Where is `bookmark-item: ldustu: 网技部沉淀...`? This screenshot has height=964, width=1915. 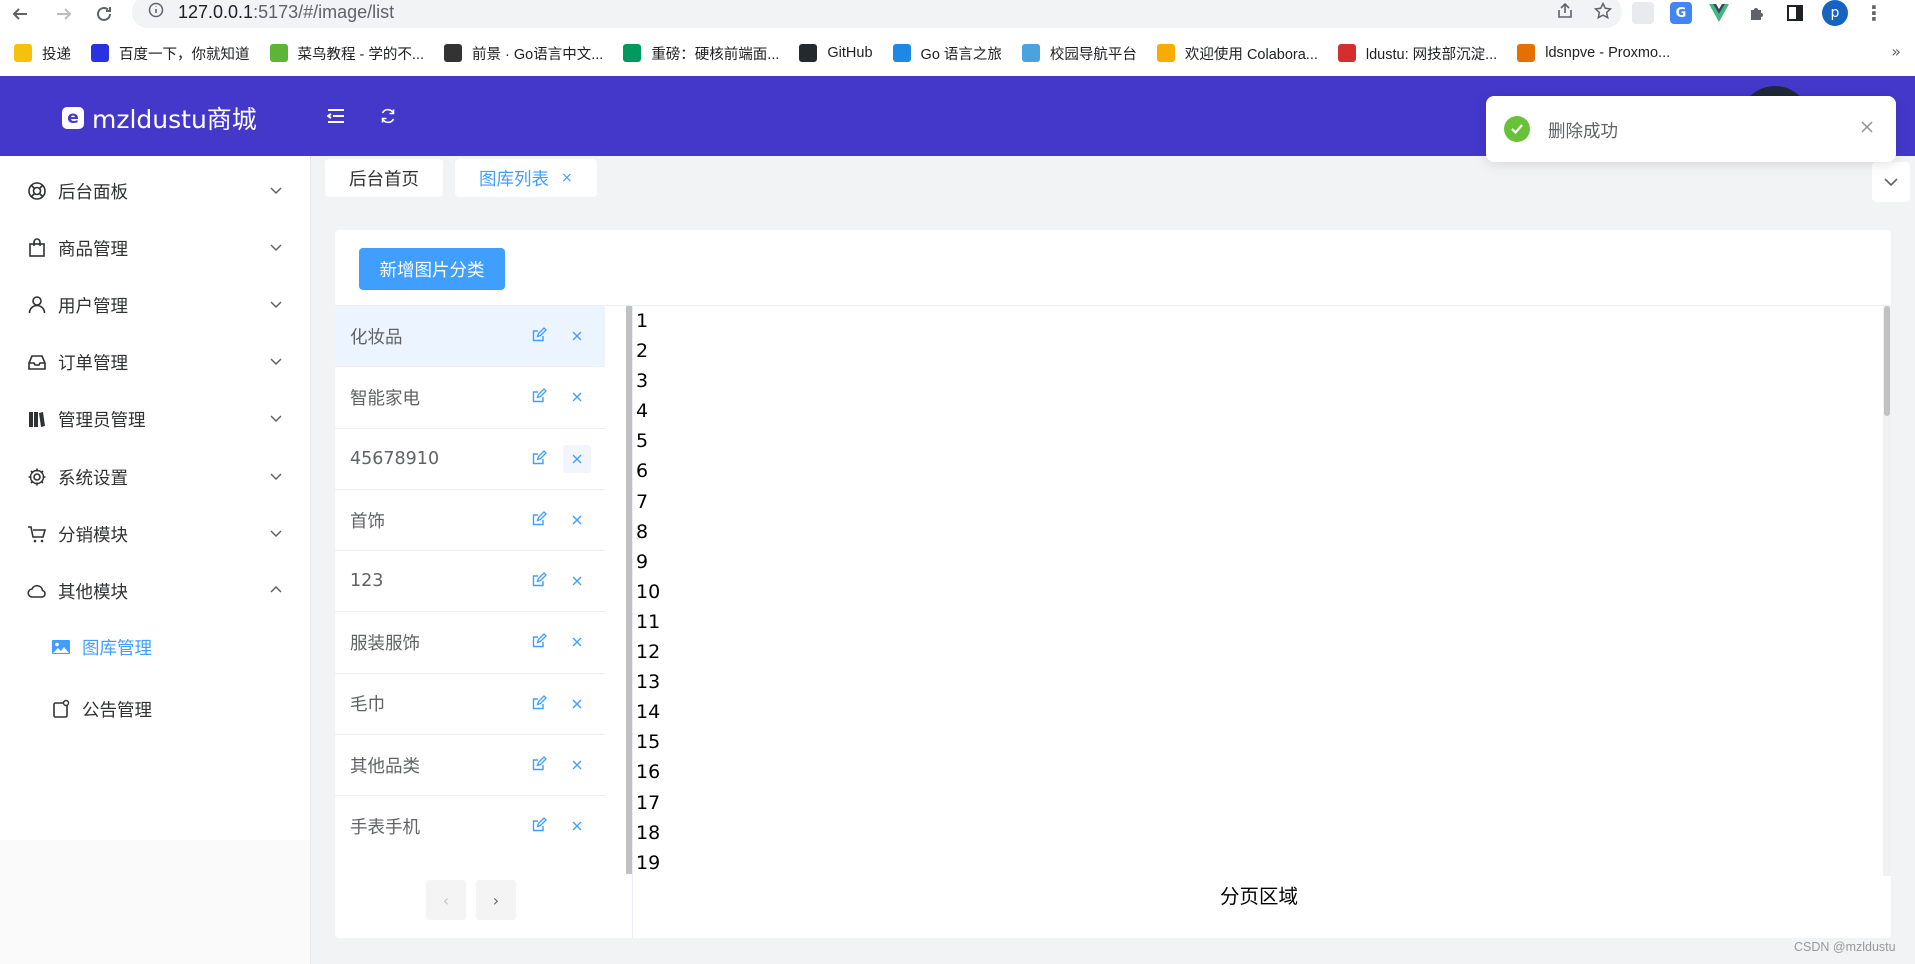
bookmark-item: ldustu: 网技部沉淀... is located at coordinates (1417, 53).